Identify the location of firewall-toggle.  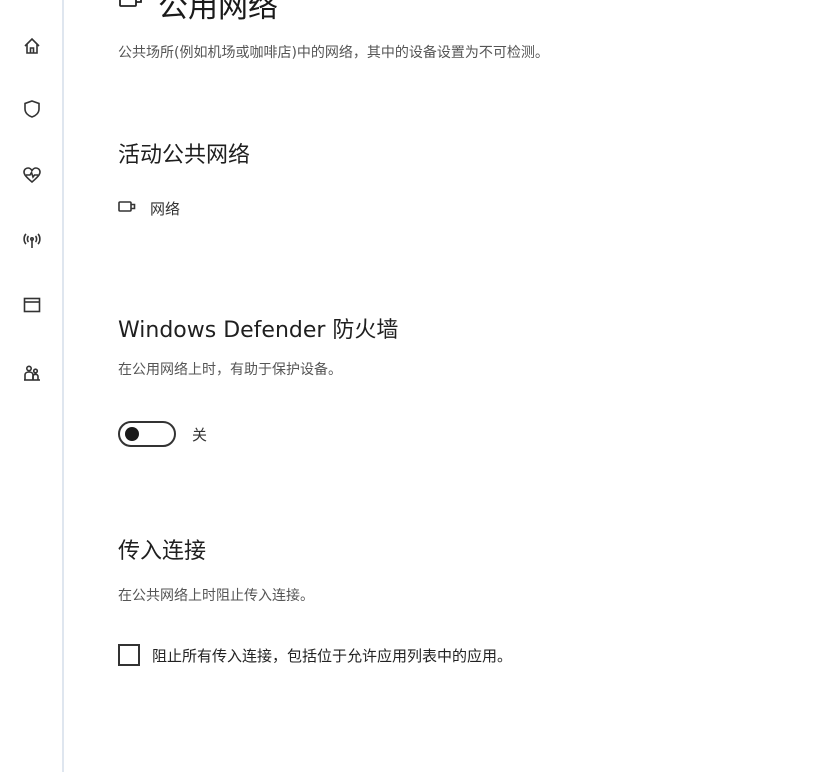
(147, 434).